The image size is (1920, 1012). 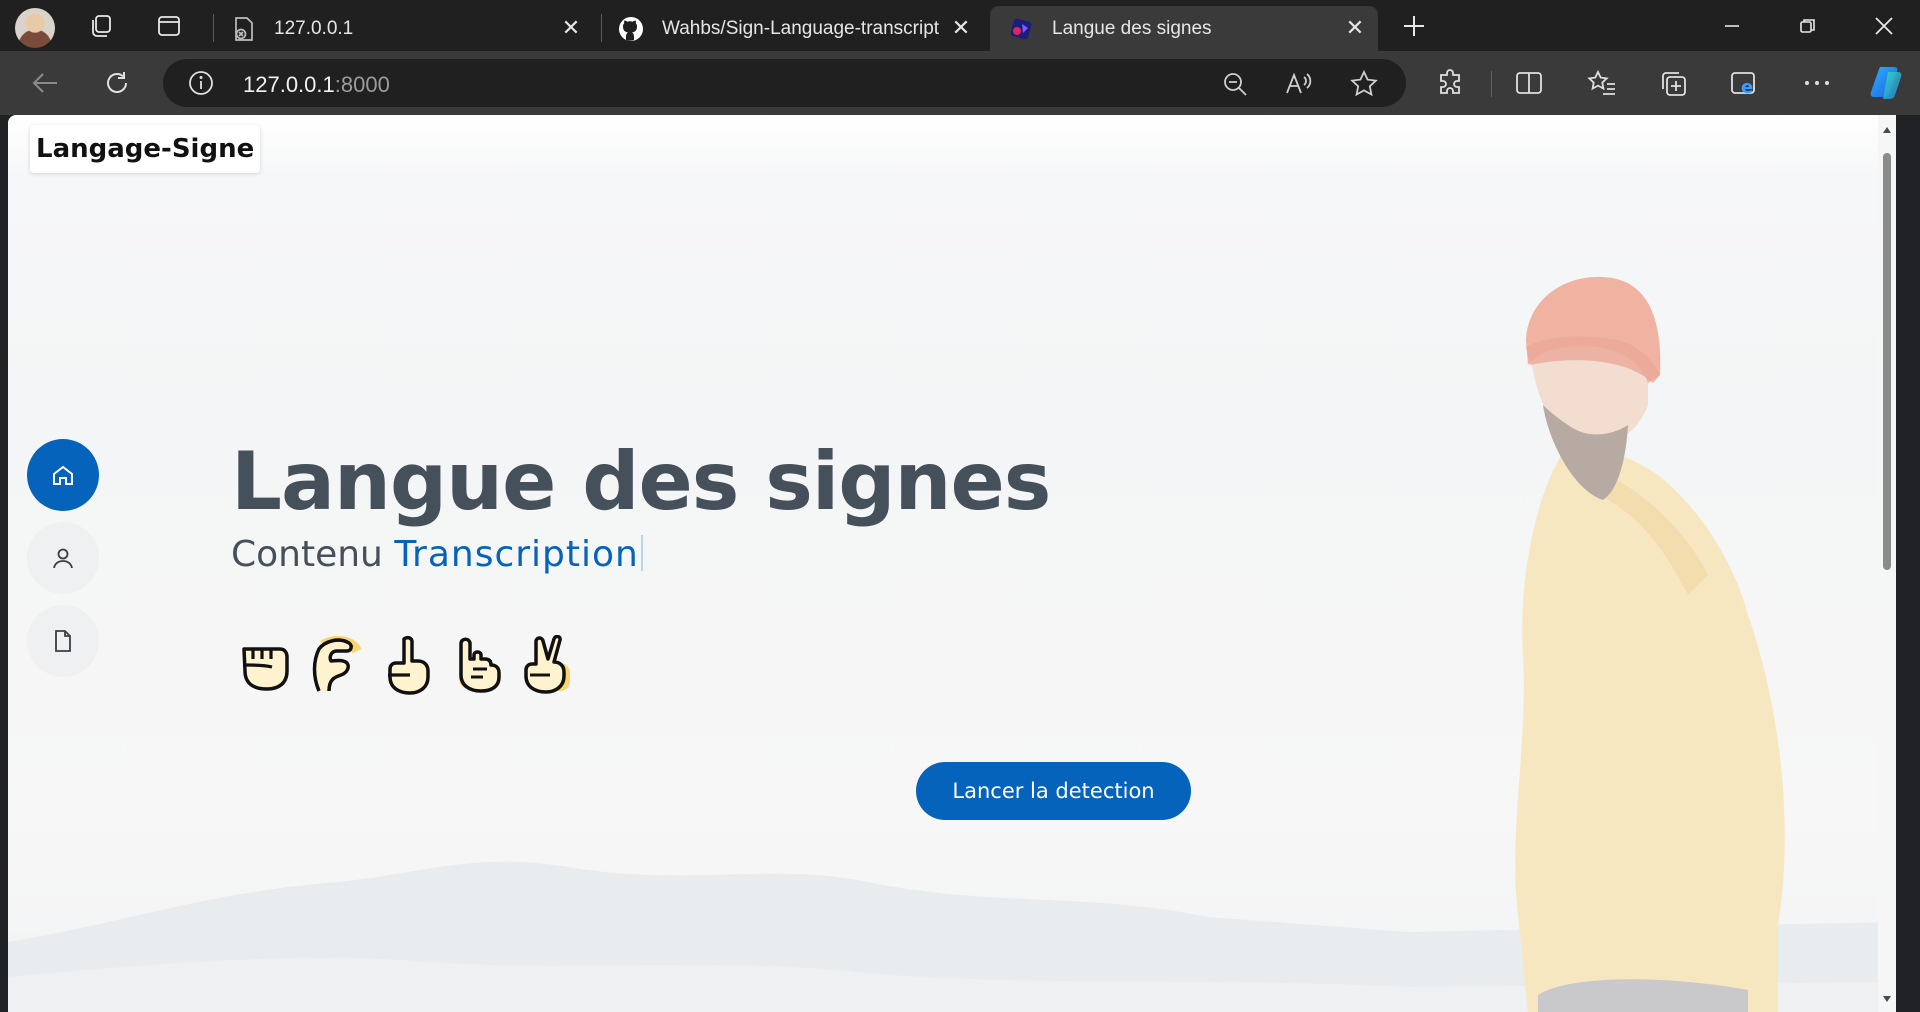 What do you see at coordinates (1674, 83) in the screenshot?
I see `collections-icon` at bounding box center [1674, 83].